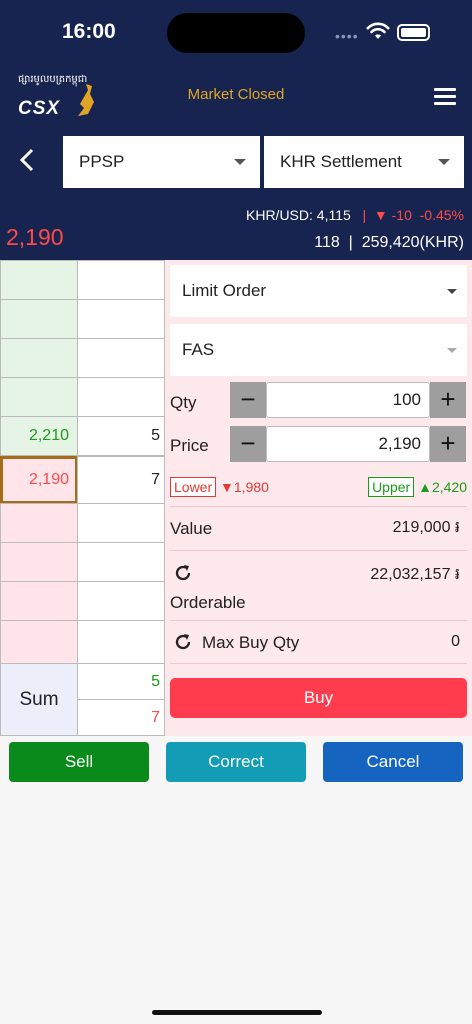 This screenshot has width=472, height=1024. What do you see at coordinates (39, 480) in the screenshot?
I see `bid-price-cell-selected: 2,190` at bounding box center [39, 480].